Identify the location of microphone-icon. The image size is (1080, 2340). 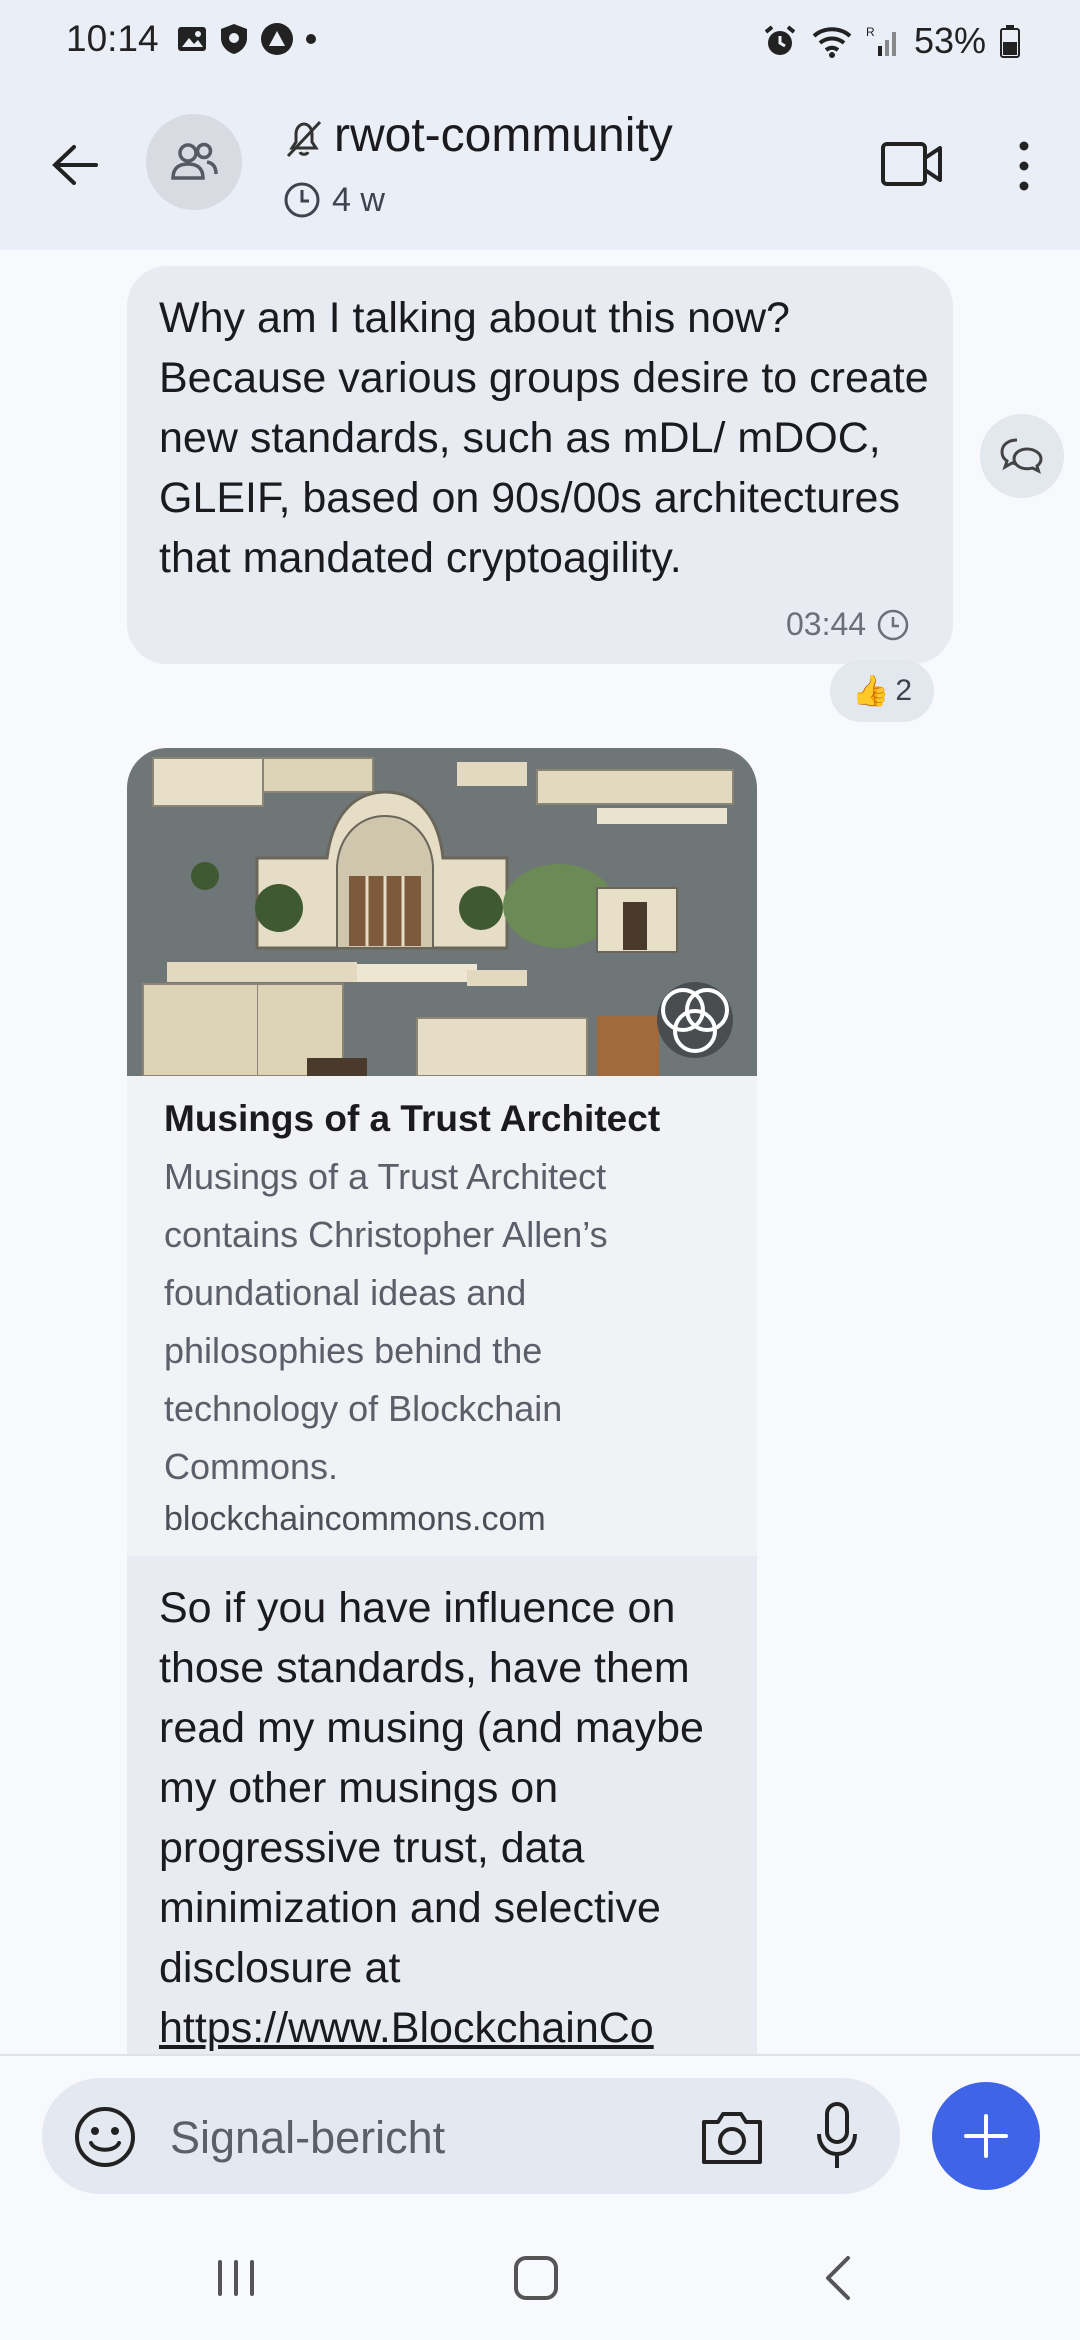
(837, 2136).